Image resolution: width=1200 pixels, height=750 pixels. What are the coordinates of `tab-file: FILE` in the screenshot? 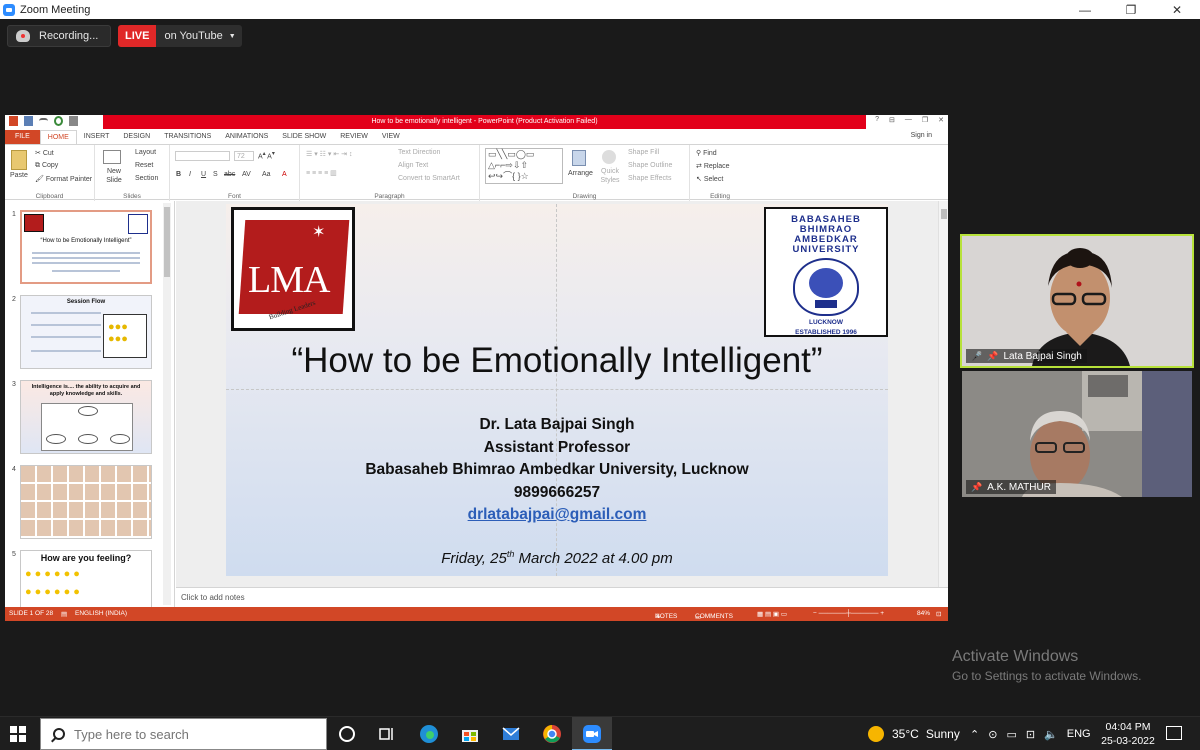 It's located at (22, 137).